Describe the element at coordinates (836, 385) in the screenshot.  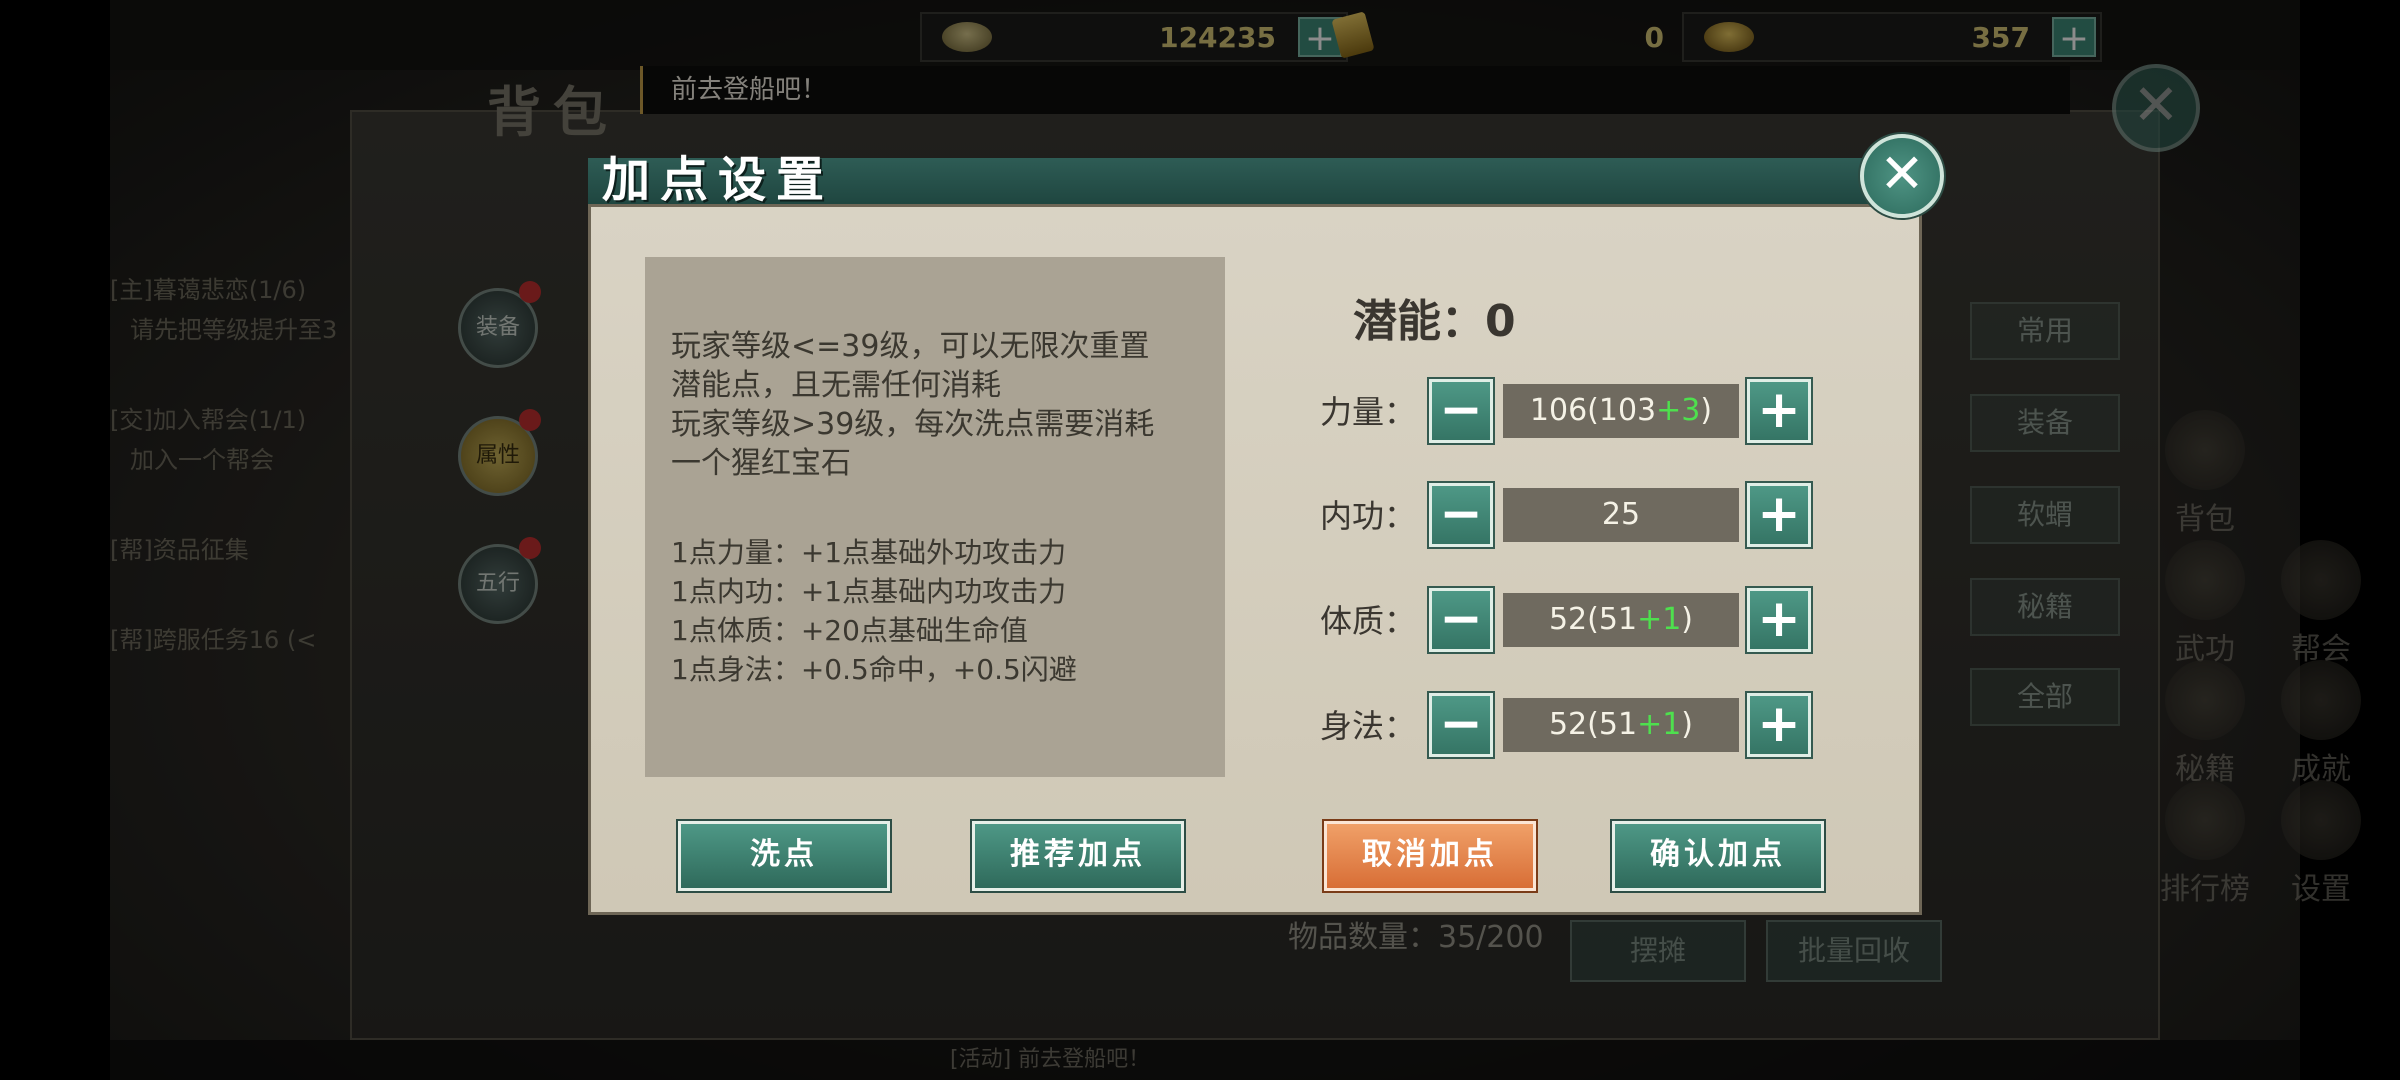
I see `info-line: 潜能点，且无需任何消耗` at that location.